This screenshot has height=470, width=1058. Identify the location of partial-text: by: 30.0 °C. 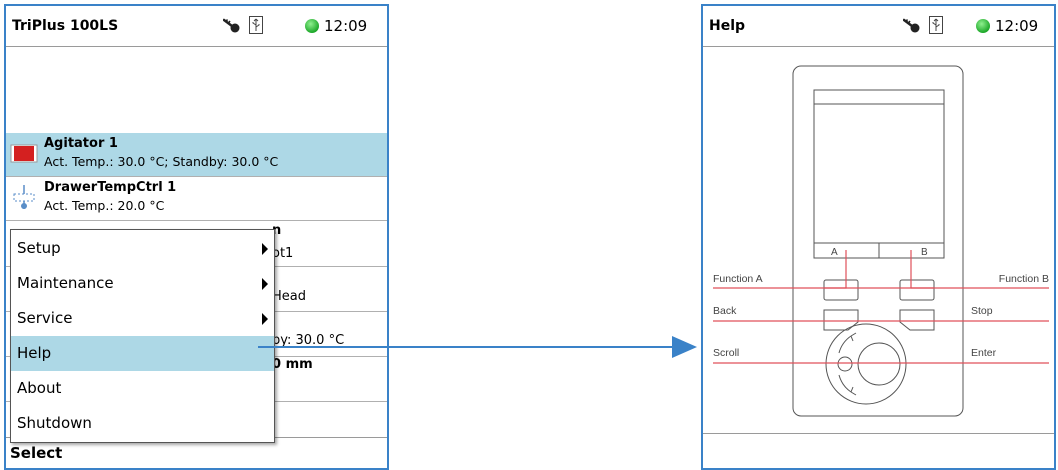
(308, 340).